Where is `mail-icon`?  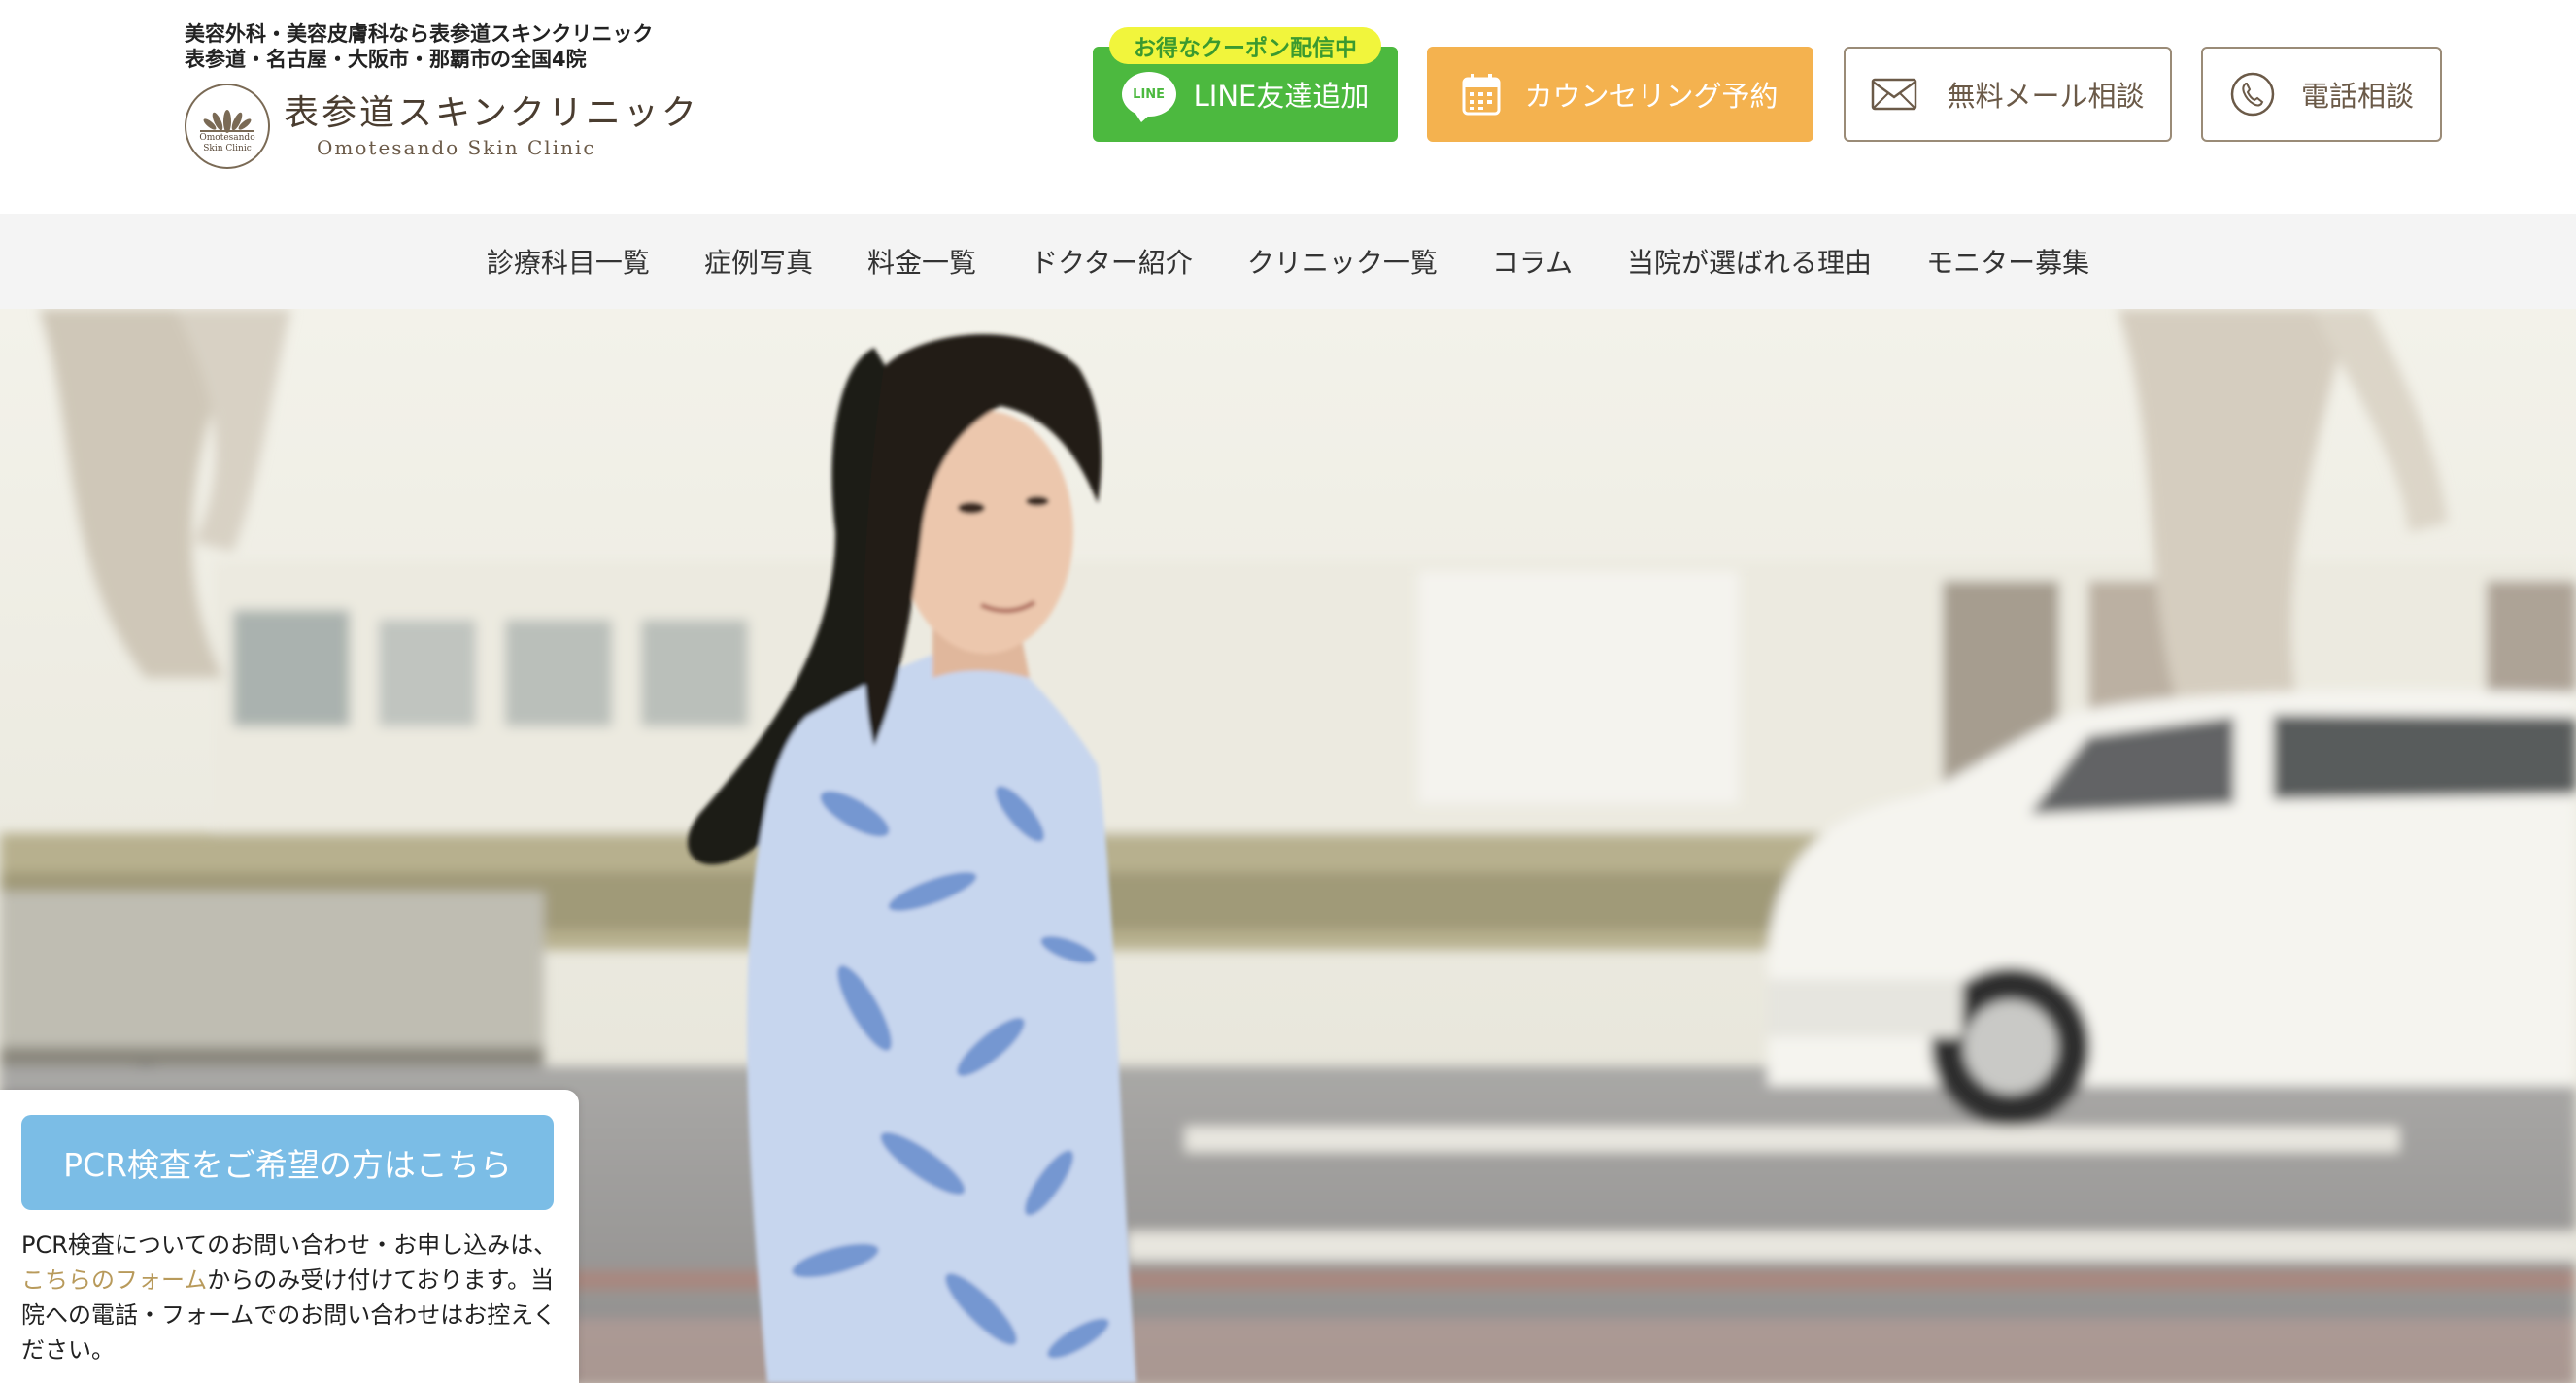
mail-icon is located at coordinates (1894, 94).